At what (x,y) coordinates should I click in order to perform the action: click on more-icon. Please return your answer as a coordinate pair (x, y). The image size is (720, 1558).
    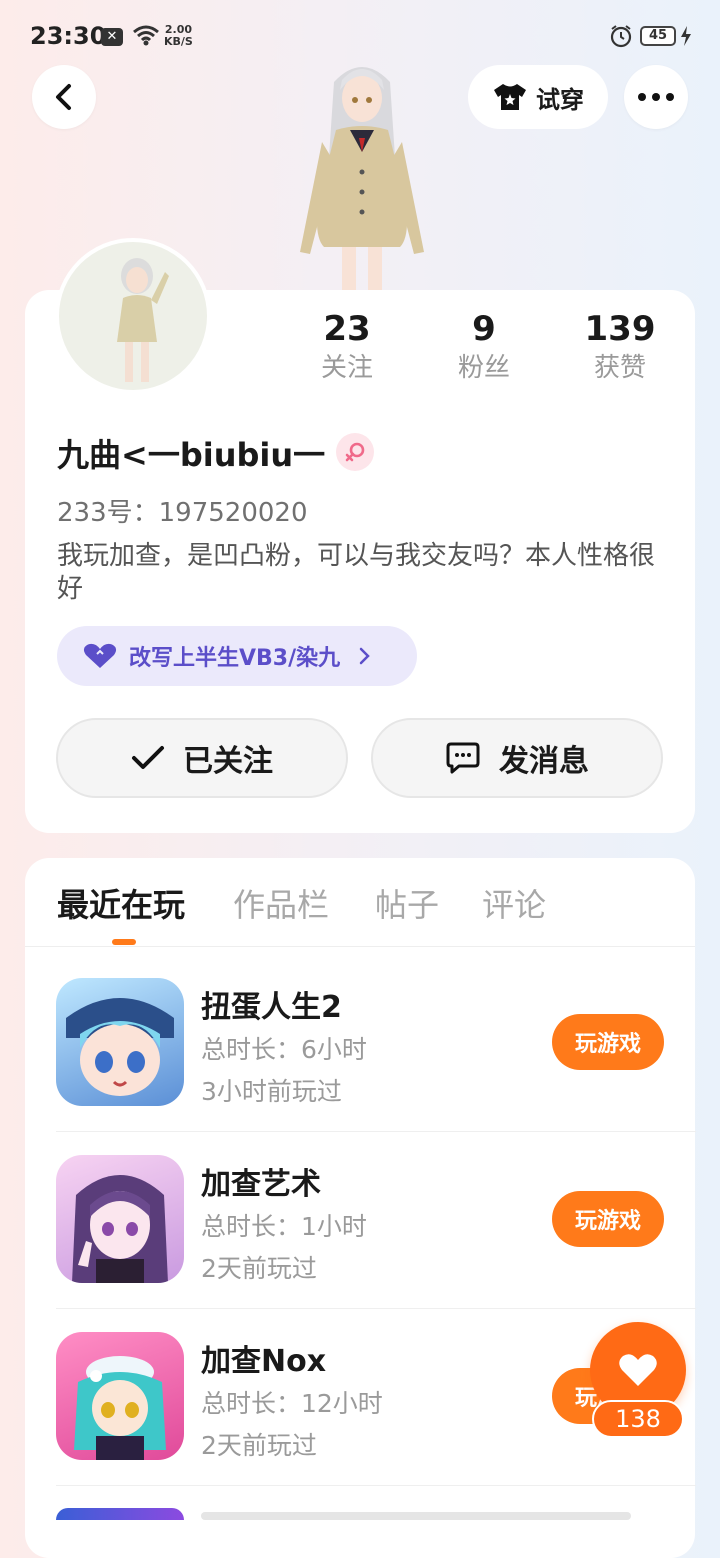
    Looking at the image, I should click on (656, 97).